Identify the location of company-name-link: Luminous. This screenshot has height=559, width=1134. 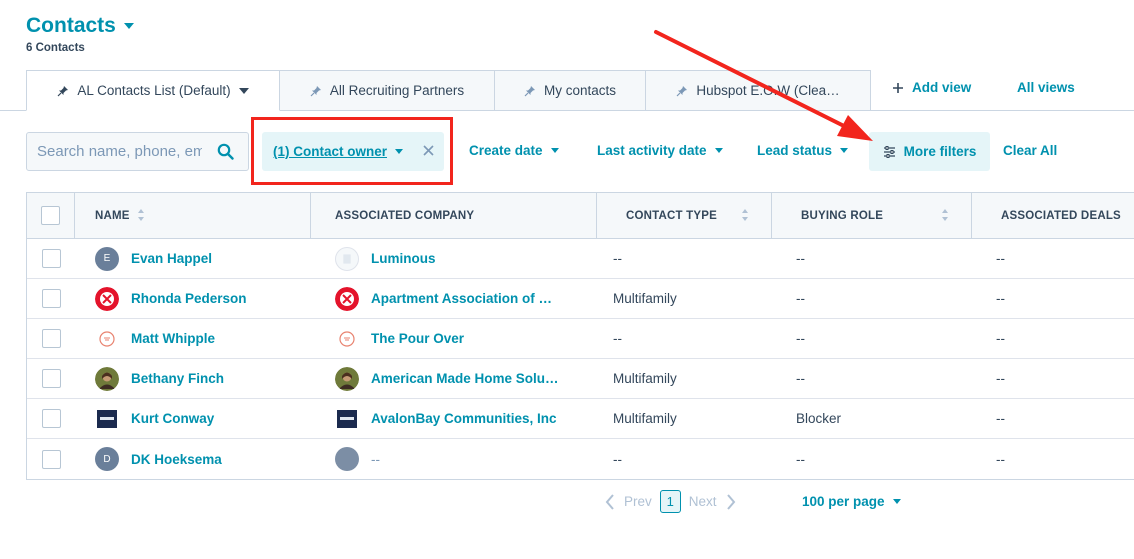
(403, 258).